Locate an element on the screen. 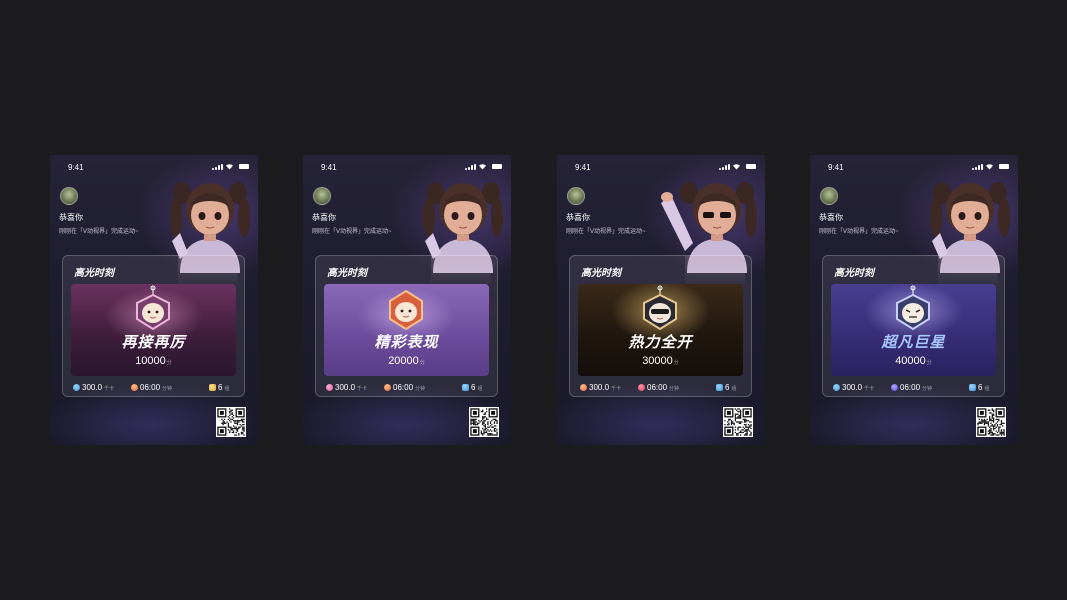 This screenshot has height=600, width=1067. highlight-panel: 高光时刻 精彩表现 20000分 300.0 千卡 06:00 分钟 6组 is located at coordinates (406, 326).